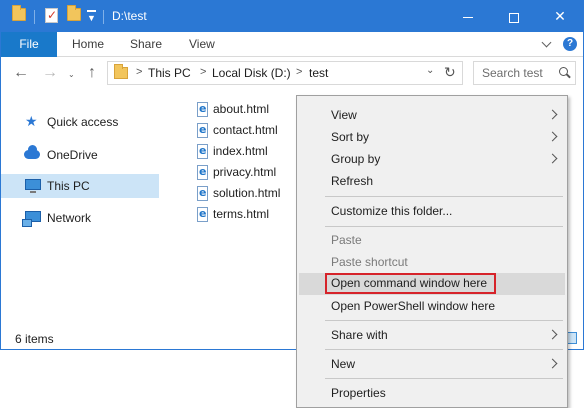  What do you see at coordinates (129, 16) in the screenshot?
I see `window-title: D:\test` at bounding box center [129, 16].